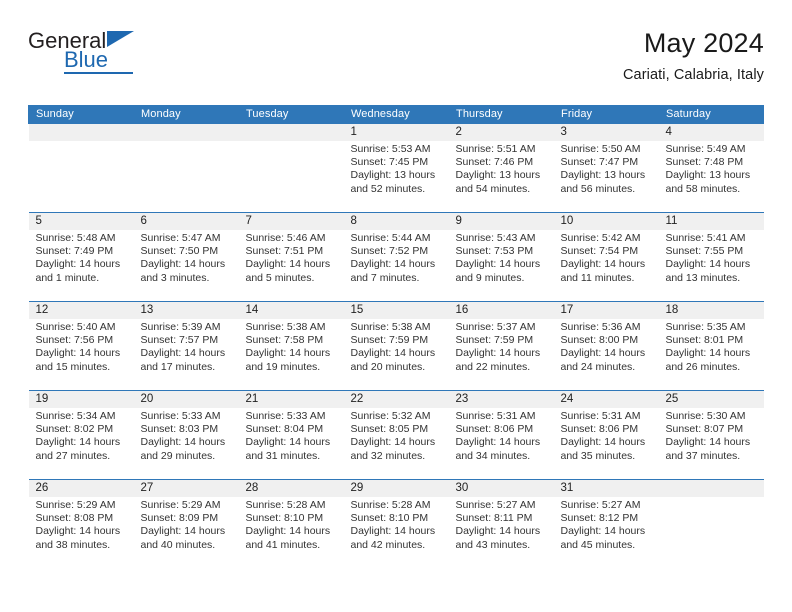 This screenshot has height=612, width=792. Describe the element at coordinates (600, 149) in the screenshot. I see `sunrise-text: Sunrise: 5:50 AM` at that location.